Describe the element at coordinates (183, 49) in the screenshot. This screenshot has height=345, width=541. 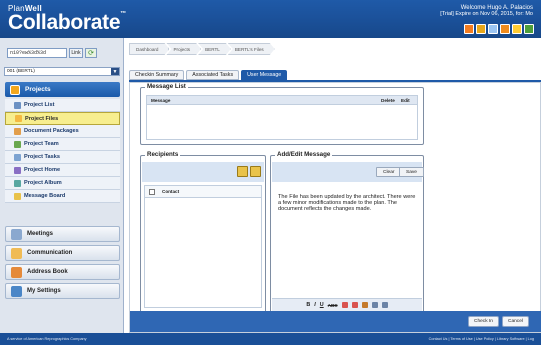
I see `breadcrumb-projects: Projects` at that location.